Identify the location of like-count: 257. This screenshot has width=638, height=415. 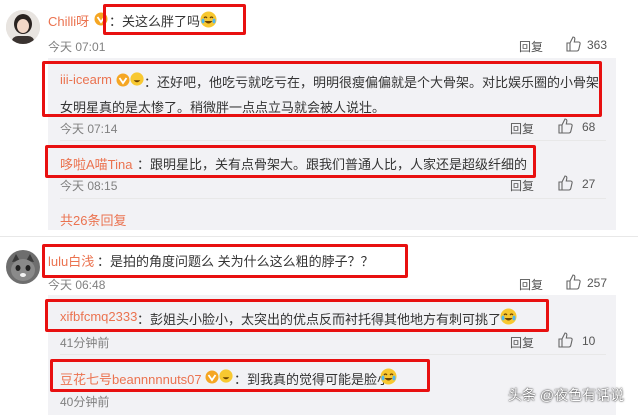
(597, 283).